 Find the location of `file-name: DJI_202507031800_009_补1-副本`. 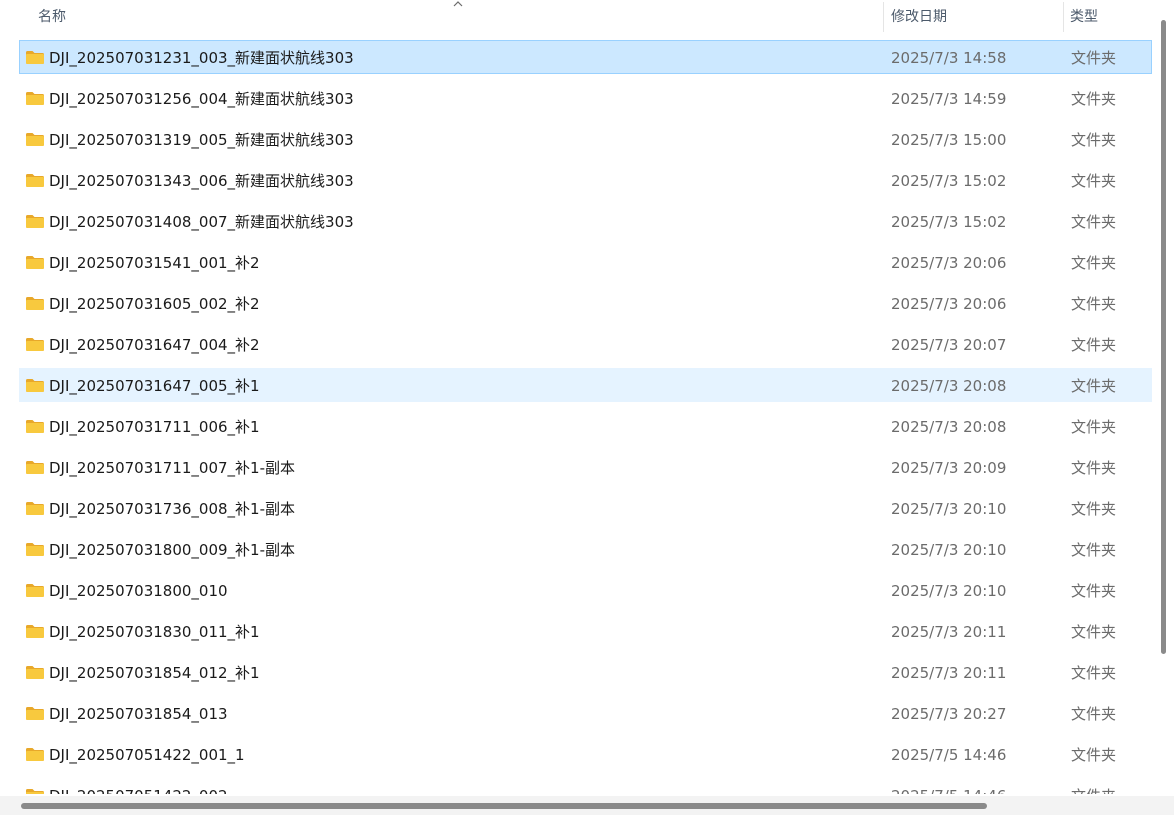

file-name: DJI_202507031800_009_补1-副本 is located at coordinates (172, 550).